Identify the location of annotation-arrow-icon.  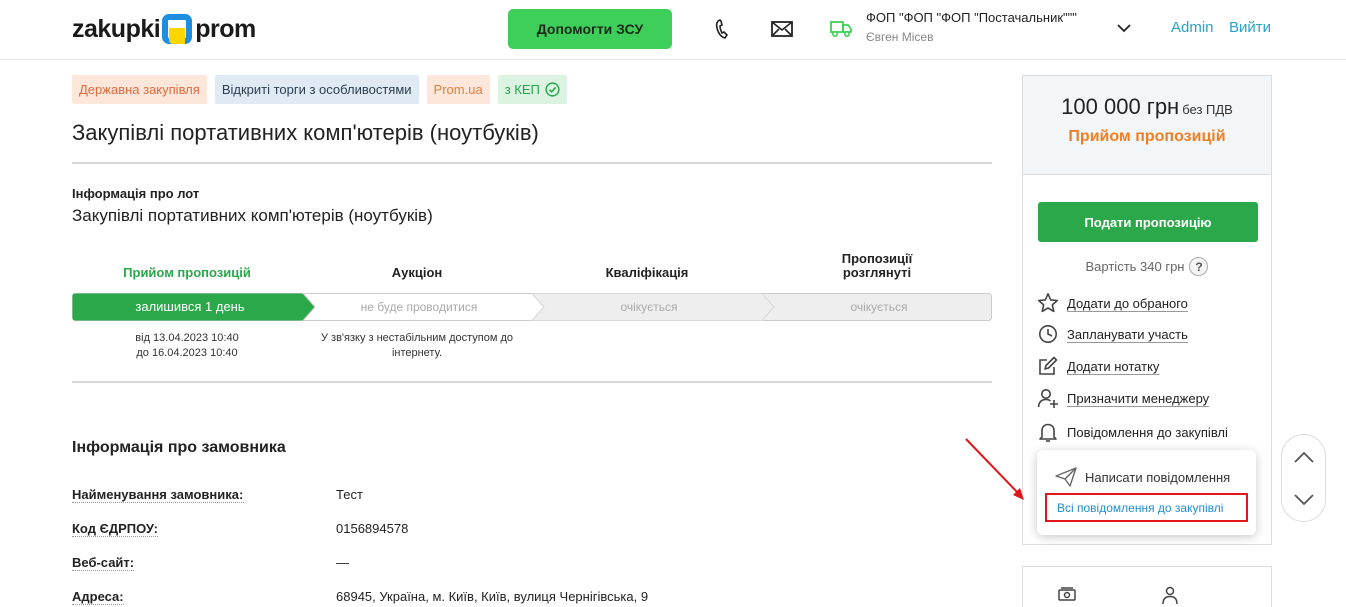
(994, 469).